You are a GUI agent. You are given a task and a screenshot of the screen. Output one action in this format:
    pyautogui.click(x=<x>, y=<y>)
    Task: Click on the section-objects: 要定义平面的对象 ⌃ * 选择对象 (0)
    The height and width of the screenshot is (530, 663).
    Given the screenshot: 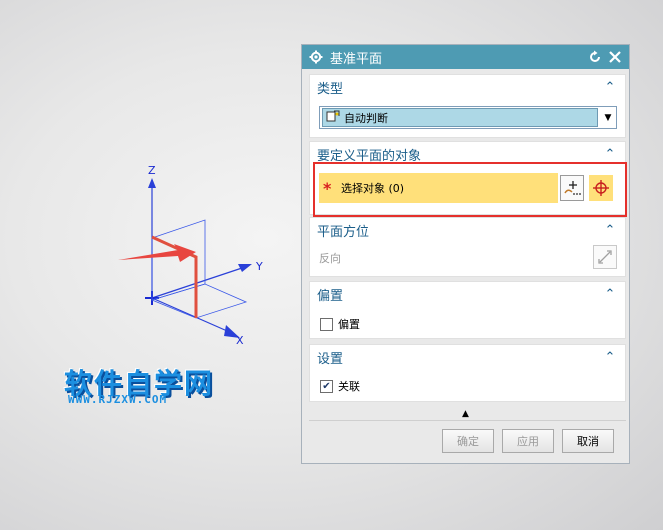 What is the action you would take?
    pyautogui.click(x=467, y=178)
    